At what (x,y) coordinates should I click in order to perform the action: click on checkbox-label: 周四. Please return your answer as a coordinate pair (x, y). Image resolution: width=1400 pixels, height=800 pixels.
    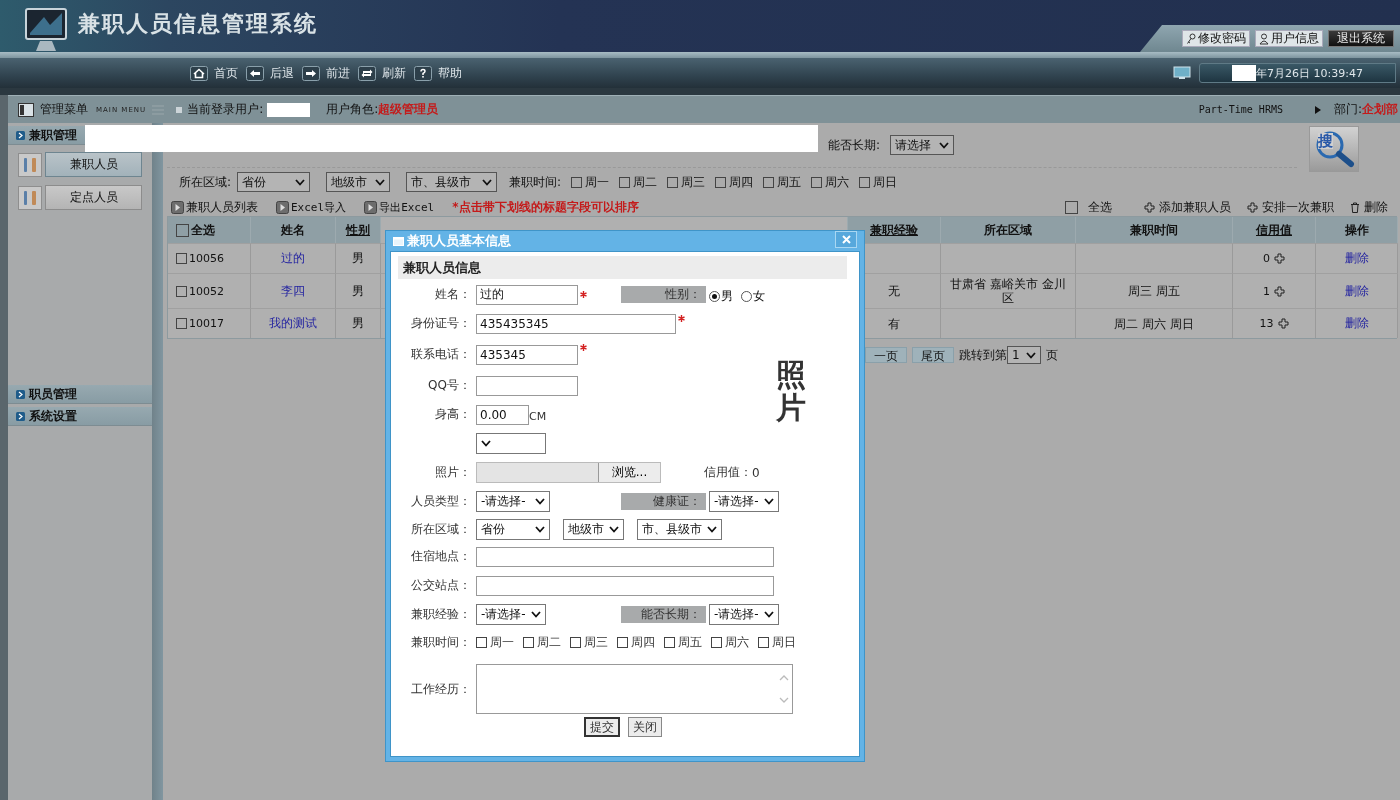
    Looking at the image, I should click on (643, 642).